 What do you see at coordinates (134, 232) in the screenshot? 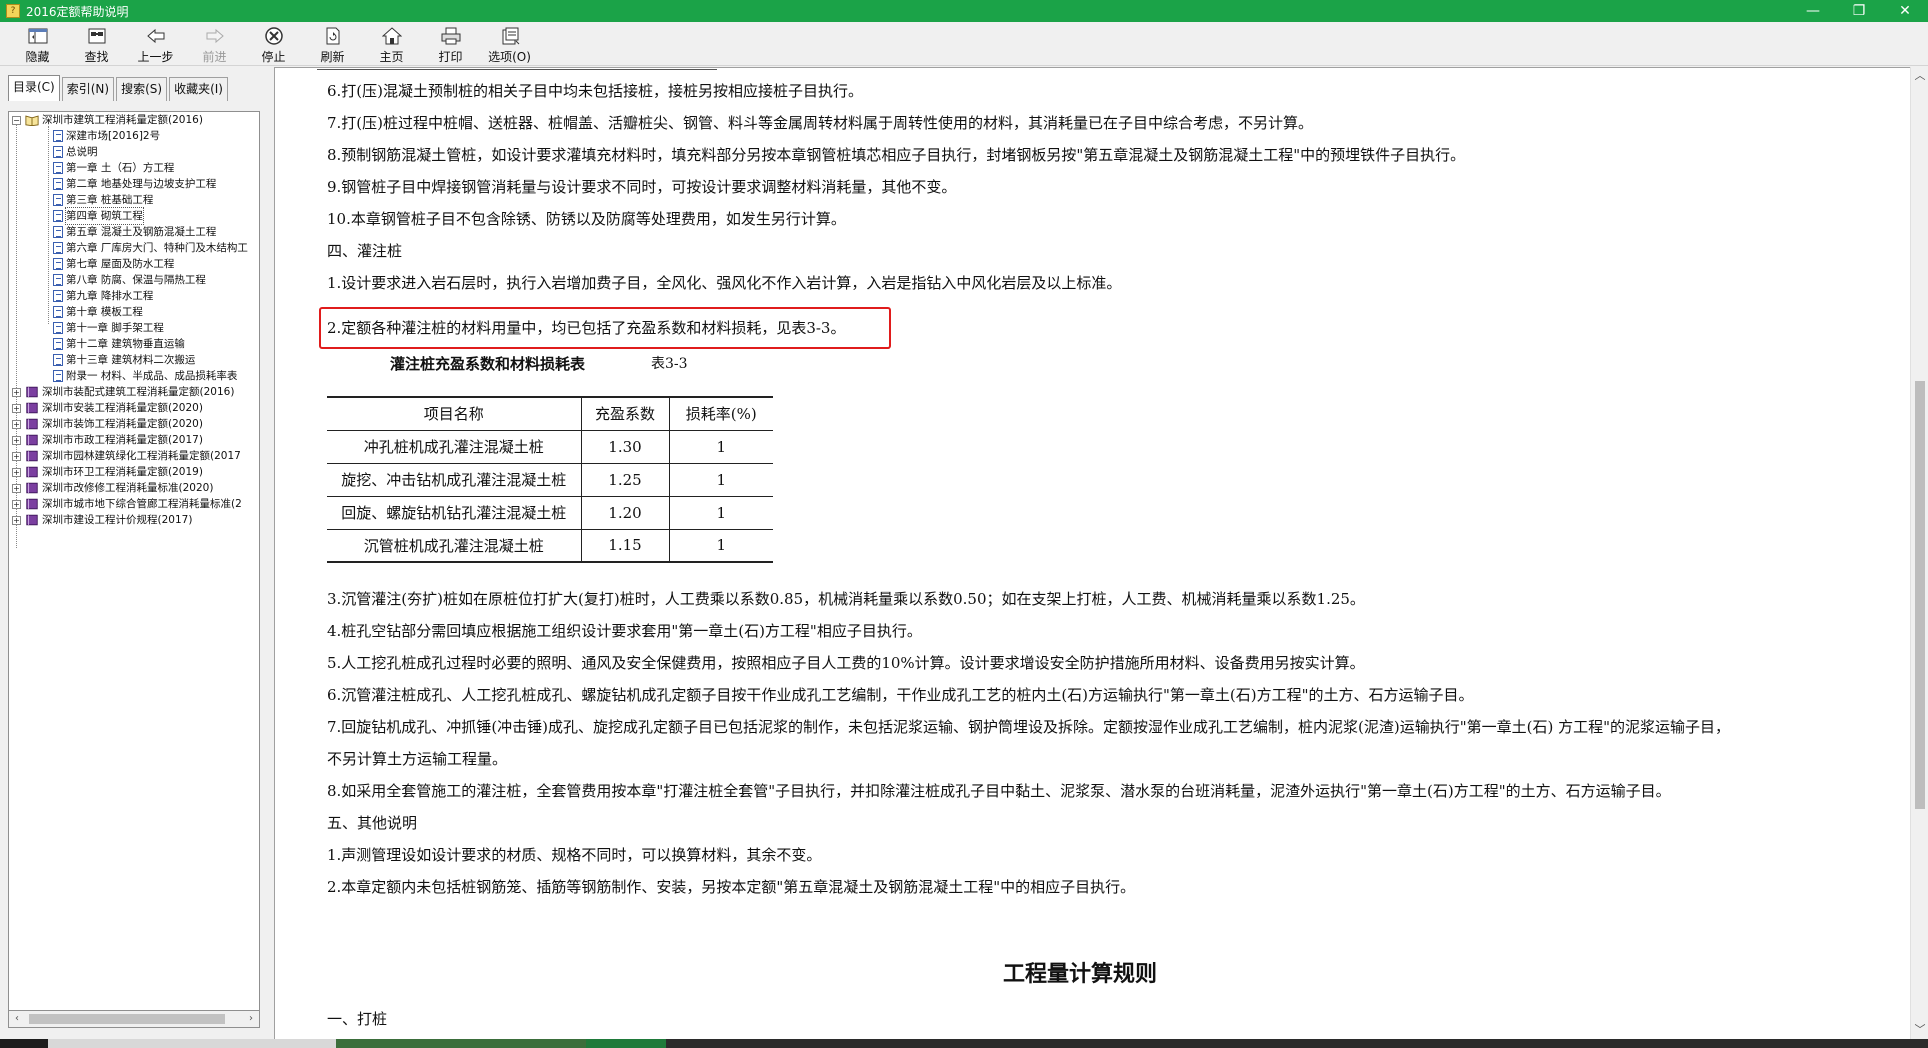
I see `tree-node-child: 第五章 混凝土及钢筋混凝土工程` at bounding box center [134, 232].